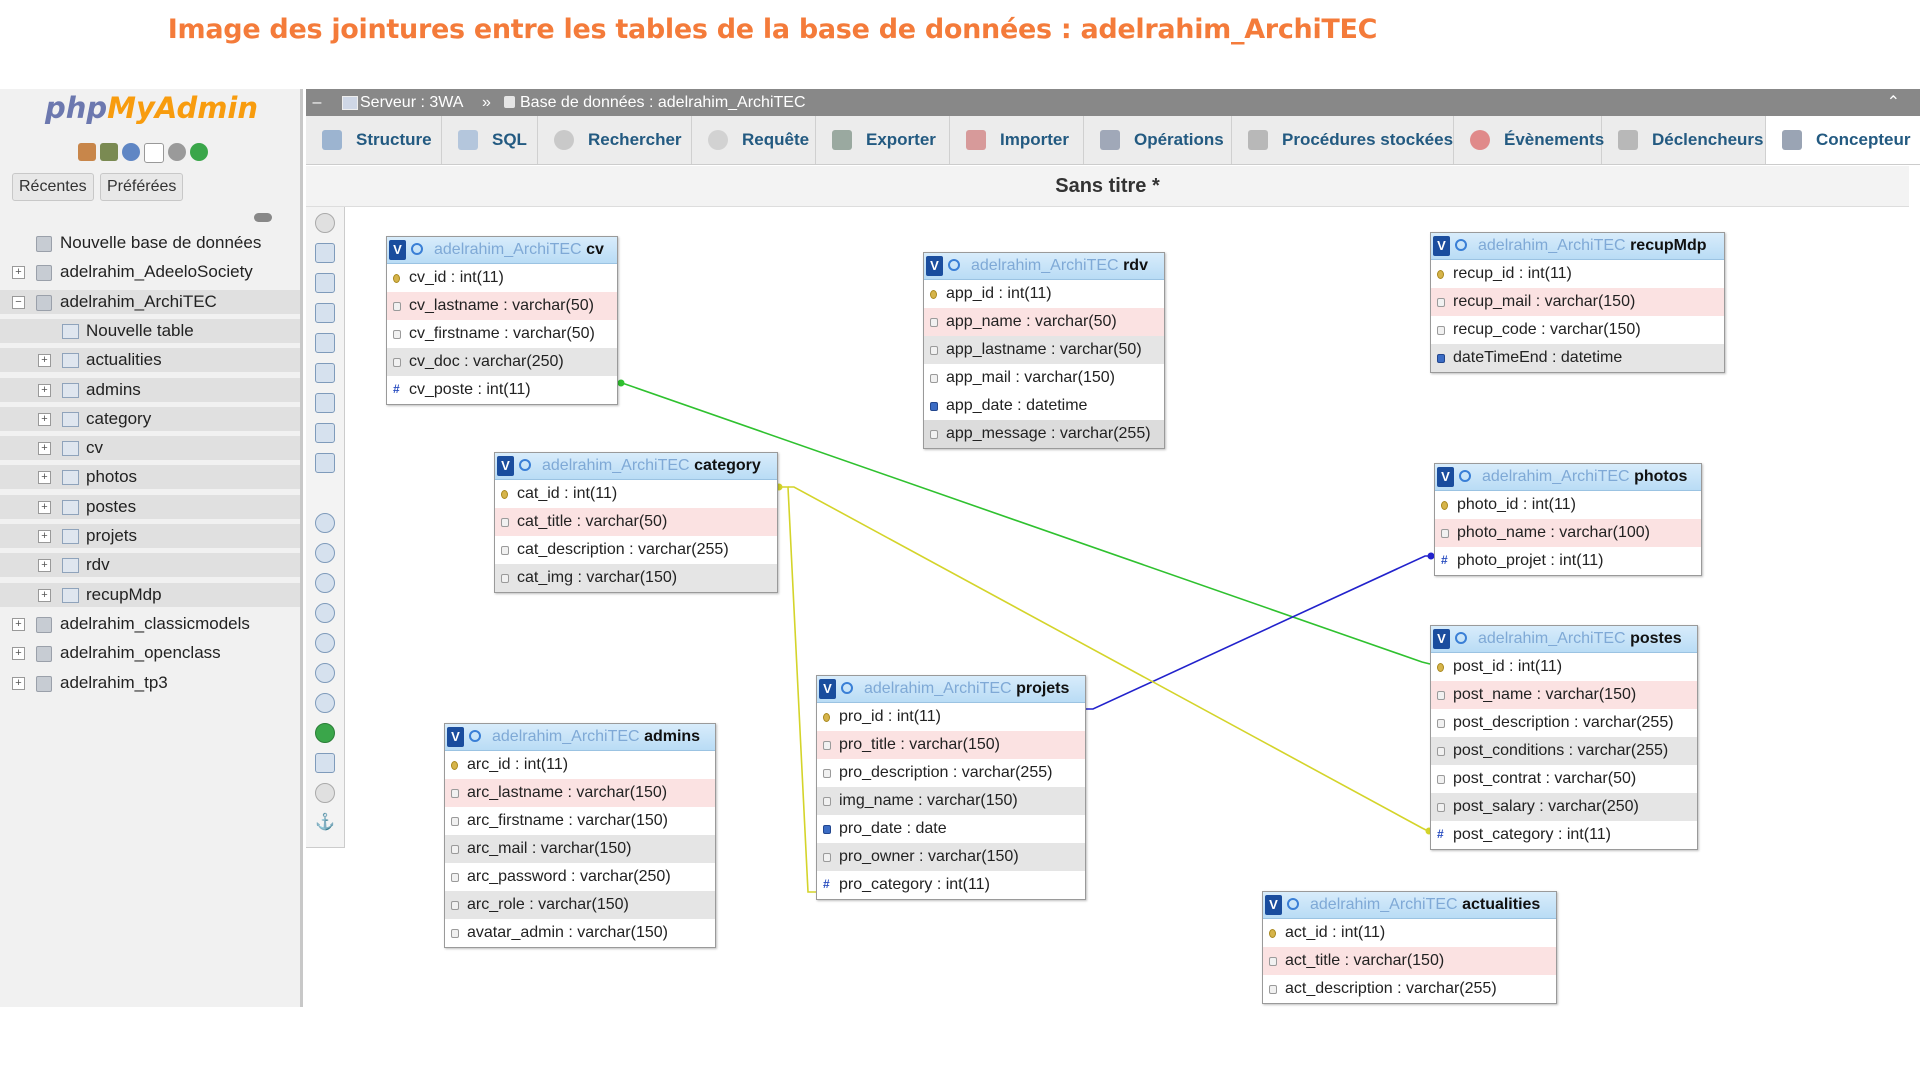 This screenshot has height=1080, width=1920. What do you see at coordinates (1564, 639) in the screenshot?
I see `table-header: Vadelrahim_ArchiTEC postes` at bounding box center [1564, 639].